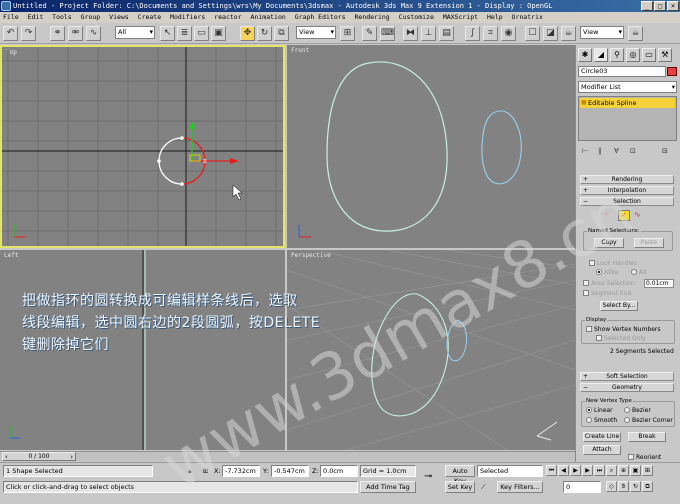 Image resolution: width=680 pixels, height=504 pixels. What do you see at coordinates (647, 486) in the screenshot?
I see `maximize-viewport-icon: ⧉` at bounding box center [647, 486].